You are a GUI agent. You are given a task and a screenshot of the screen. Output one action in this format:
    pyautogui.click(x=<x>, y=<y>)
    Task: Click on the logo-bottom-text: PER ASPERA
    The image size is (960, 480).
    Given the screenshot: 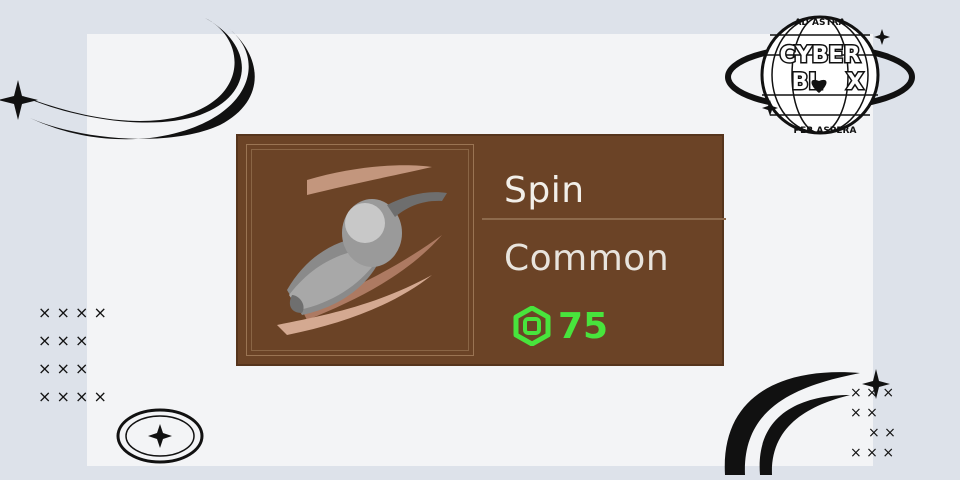 What is the action you would take?
    pyautogui.click(x=825, y=131)
    